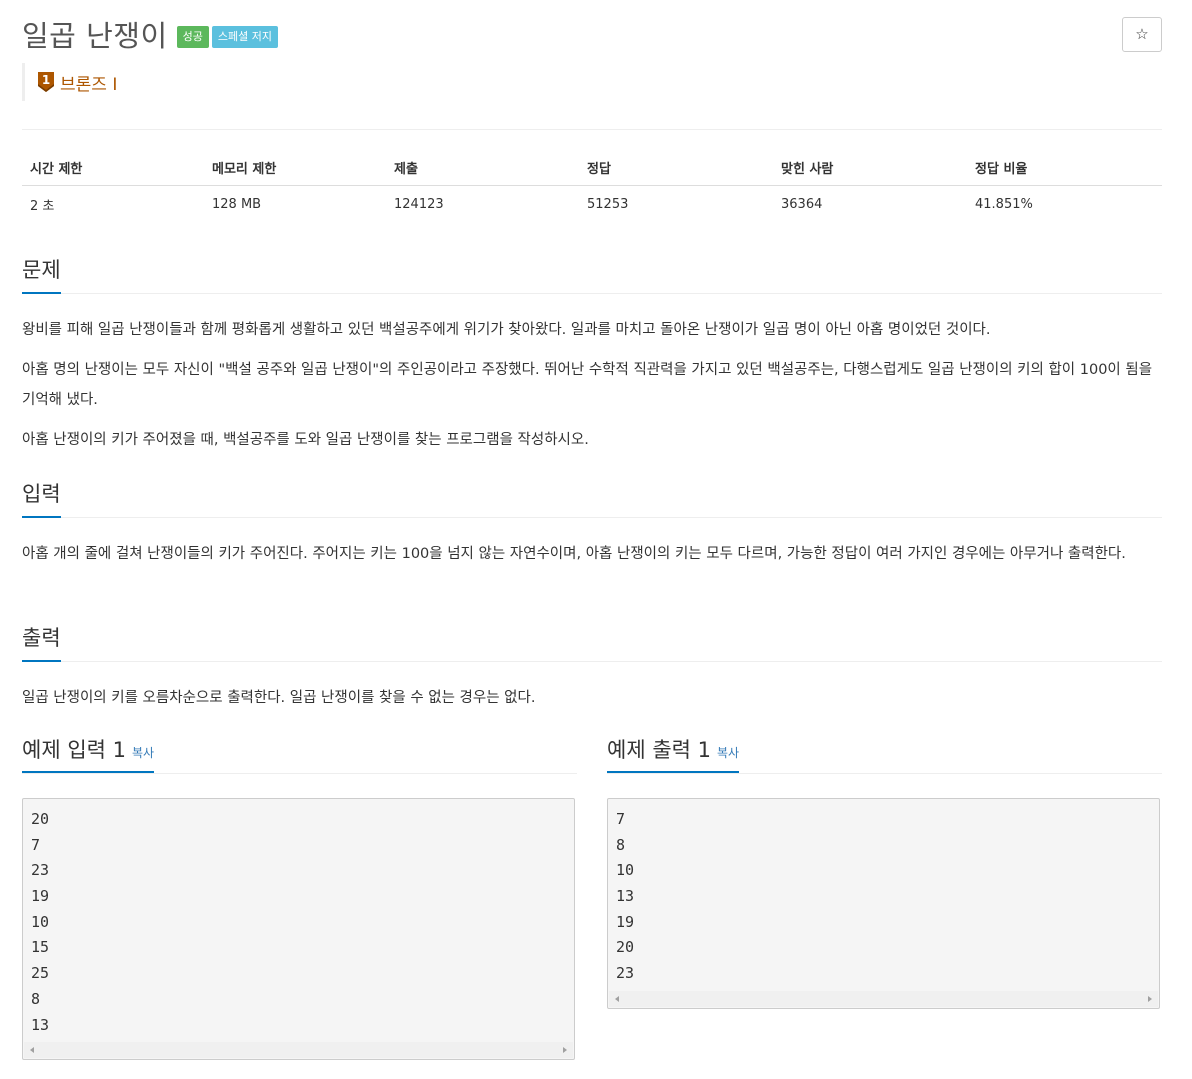 This screenshot has width=1192, height=1079. What do you see at coordinates (244, 37) in the screenshot?
I see `special-judge-badge: 스페셜 저지` at bounding box center [244, 37].